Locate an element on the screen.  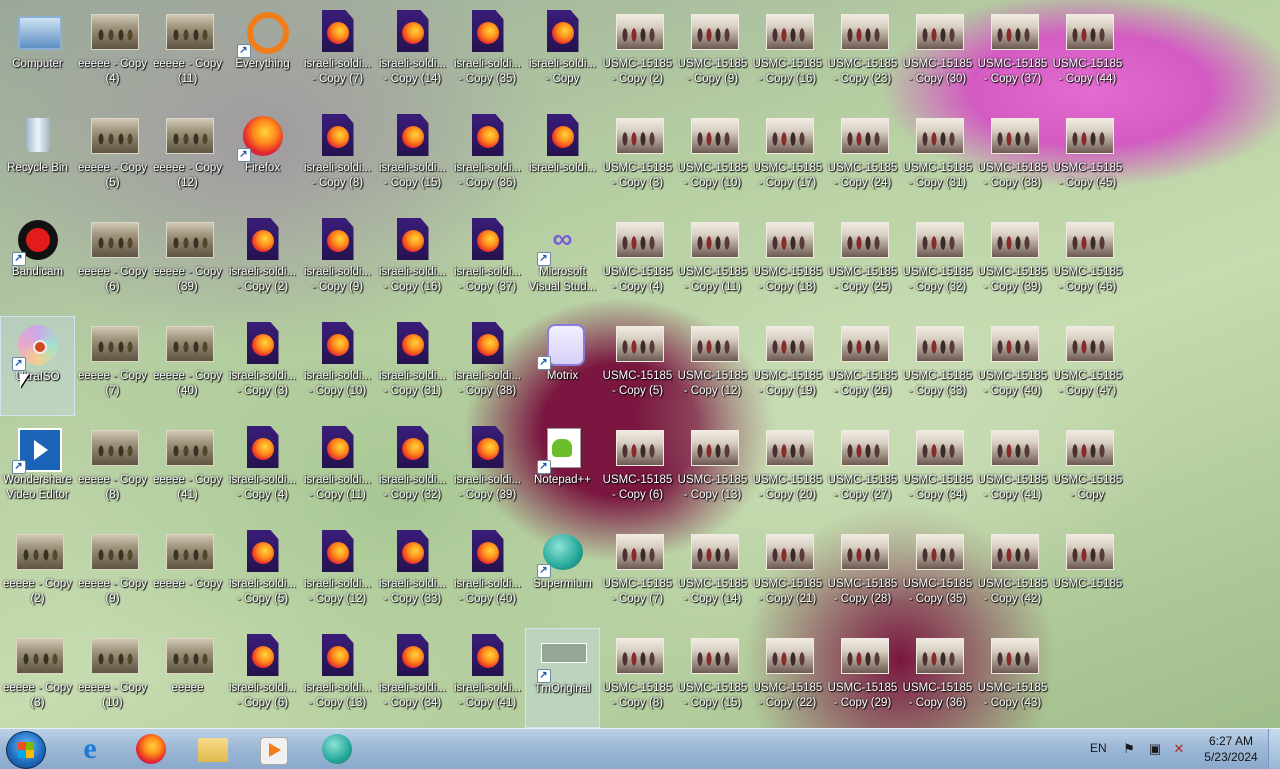
desktop-icon-recycle-bin: Recycle Bin is located at coordinates (37, 158).